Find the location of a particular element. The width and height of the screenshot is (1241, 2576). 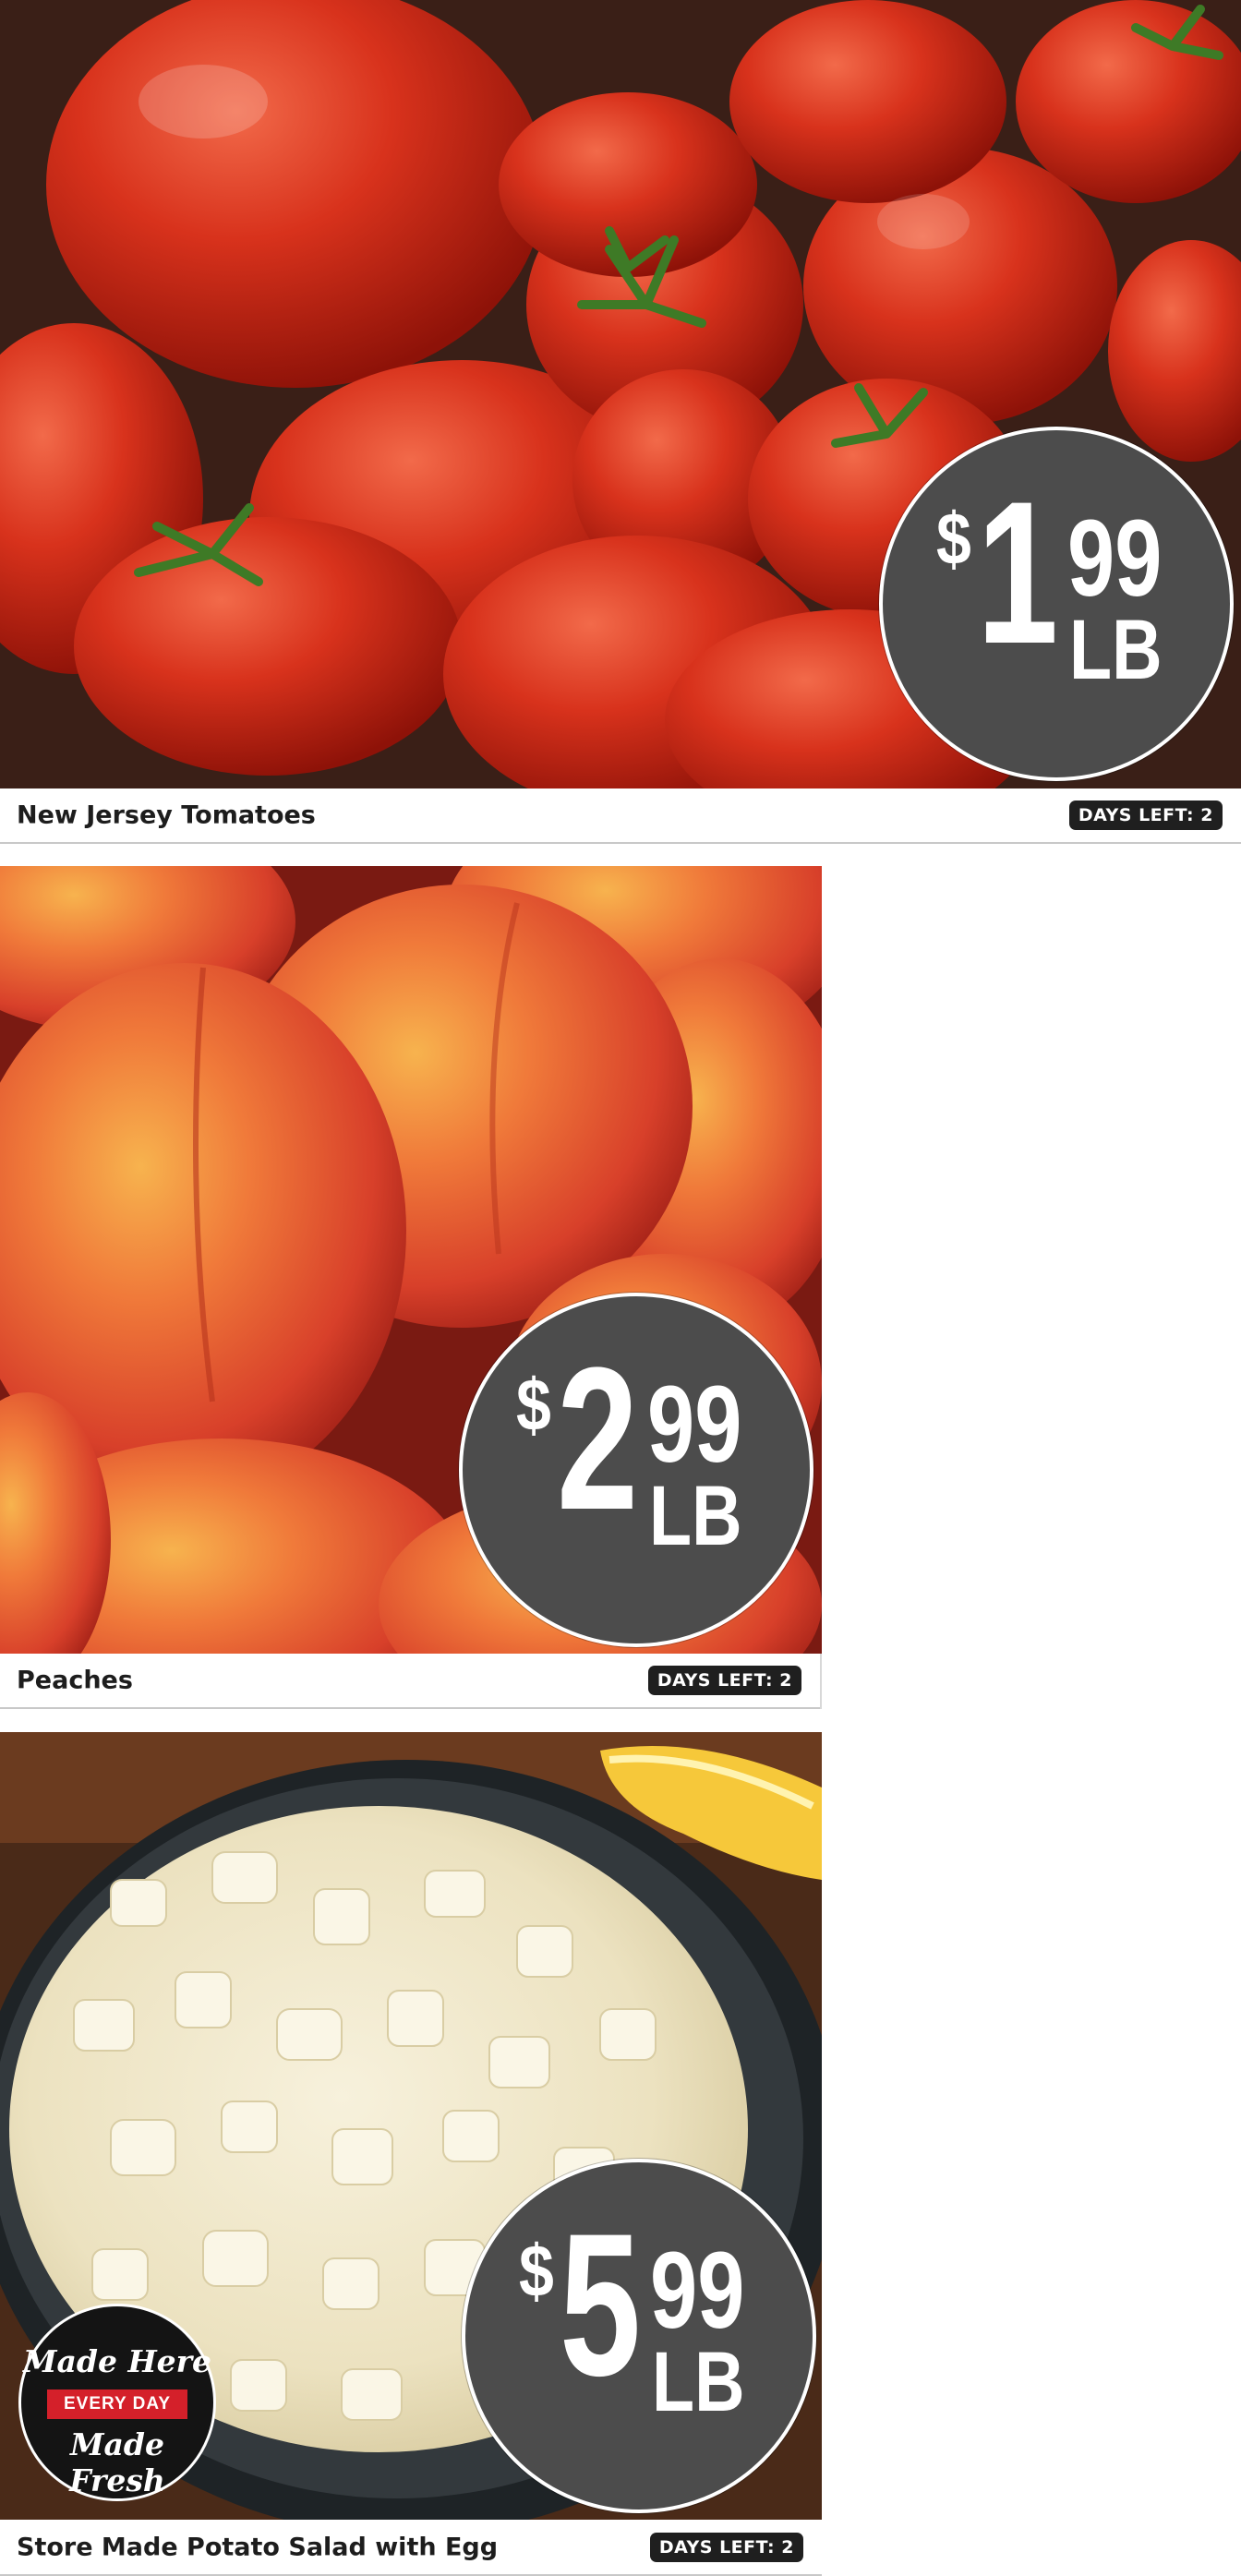

product-name: New Jersey Tomatoes is located at coordinates (167, 815).